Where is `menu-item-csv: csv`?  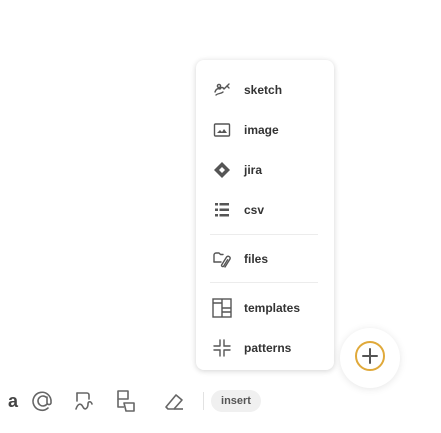
menu-item-csv: csv is located at coordinates (237, 210).